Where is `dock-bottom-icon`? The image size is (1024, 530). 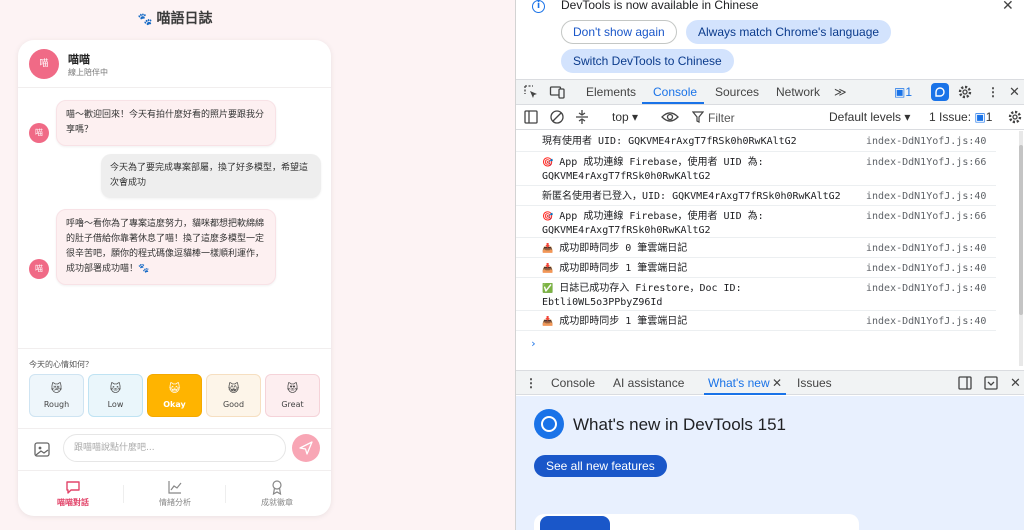
dock-bottom-icon is located at coordinates (991, 383).